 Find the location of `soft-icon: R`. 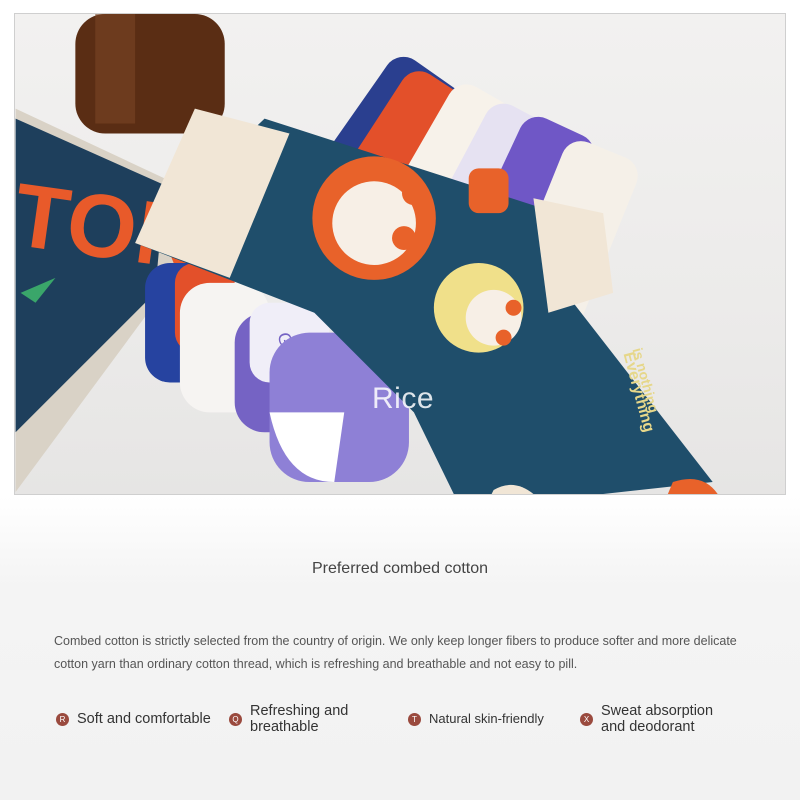

soft-icon: R is located at coordinates (62, 719).